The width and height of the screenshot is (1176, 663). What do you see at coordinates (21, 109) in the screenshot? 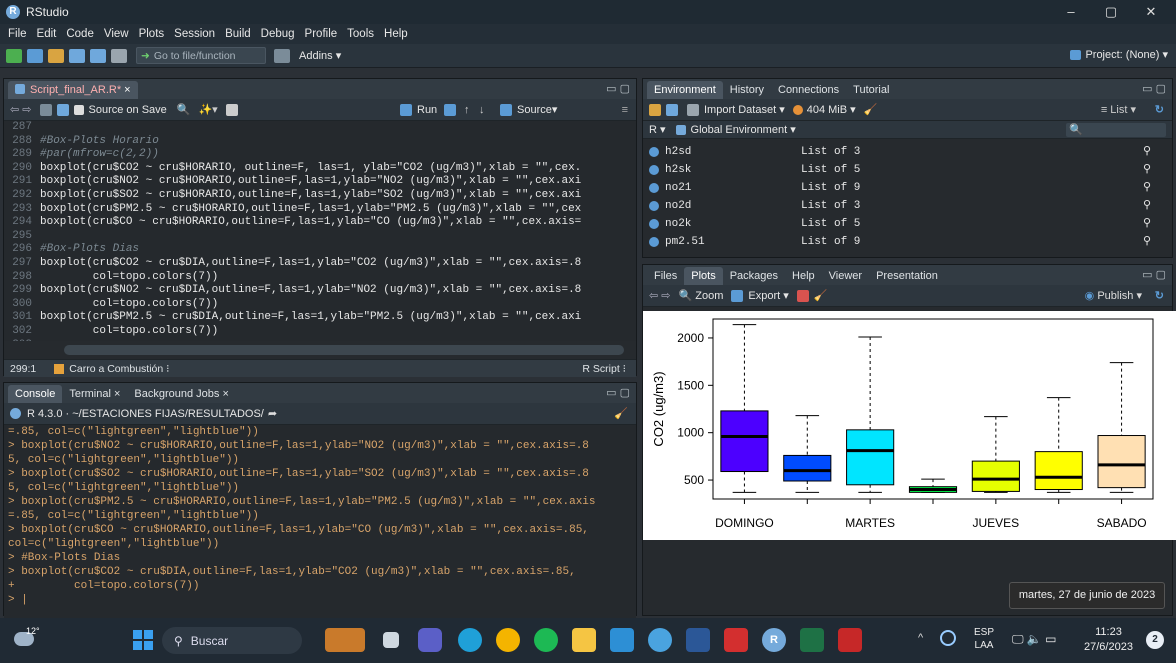
I see `back-forward-icon: ⇦ ⇨` at bounding box center [21, 109].